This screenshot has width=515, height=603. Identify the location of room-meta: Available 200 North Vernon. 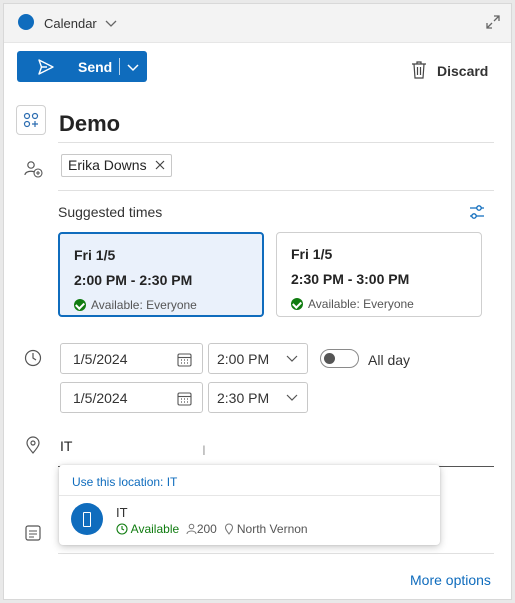
(212, 529).